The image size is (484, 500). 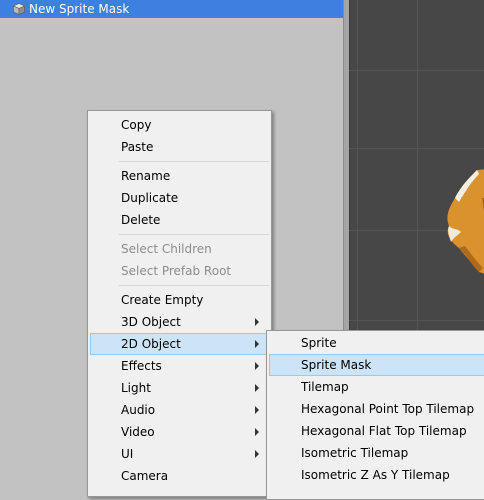 I want to click on menu-item-label: 3D Object, so click(x=151, y=322).